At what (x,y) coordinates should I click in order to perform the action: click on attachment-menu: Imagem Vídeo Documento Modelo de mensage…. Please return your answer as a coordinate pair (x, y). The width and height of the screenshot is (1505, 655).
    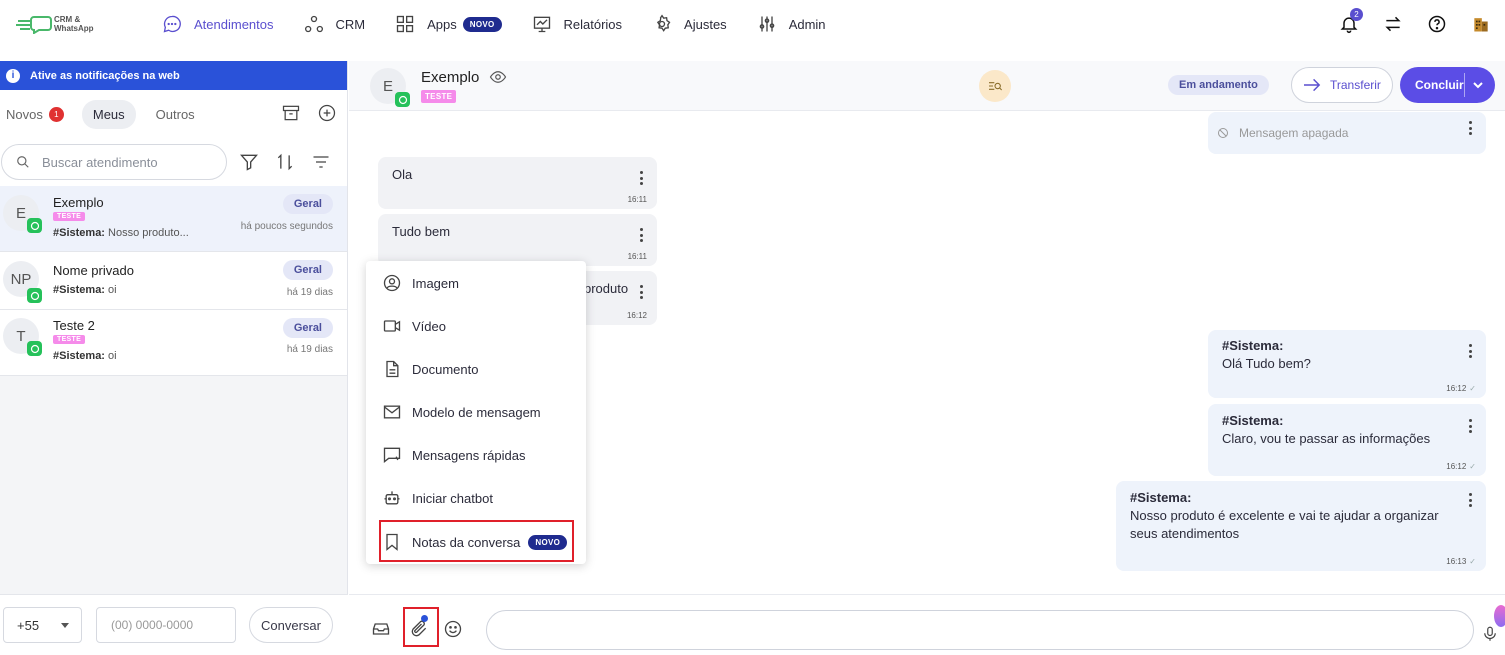
    Looking at the image, I should click on (476, 412).